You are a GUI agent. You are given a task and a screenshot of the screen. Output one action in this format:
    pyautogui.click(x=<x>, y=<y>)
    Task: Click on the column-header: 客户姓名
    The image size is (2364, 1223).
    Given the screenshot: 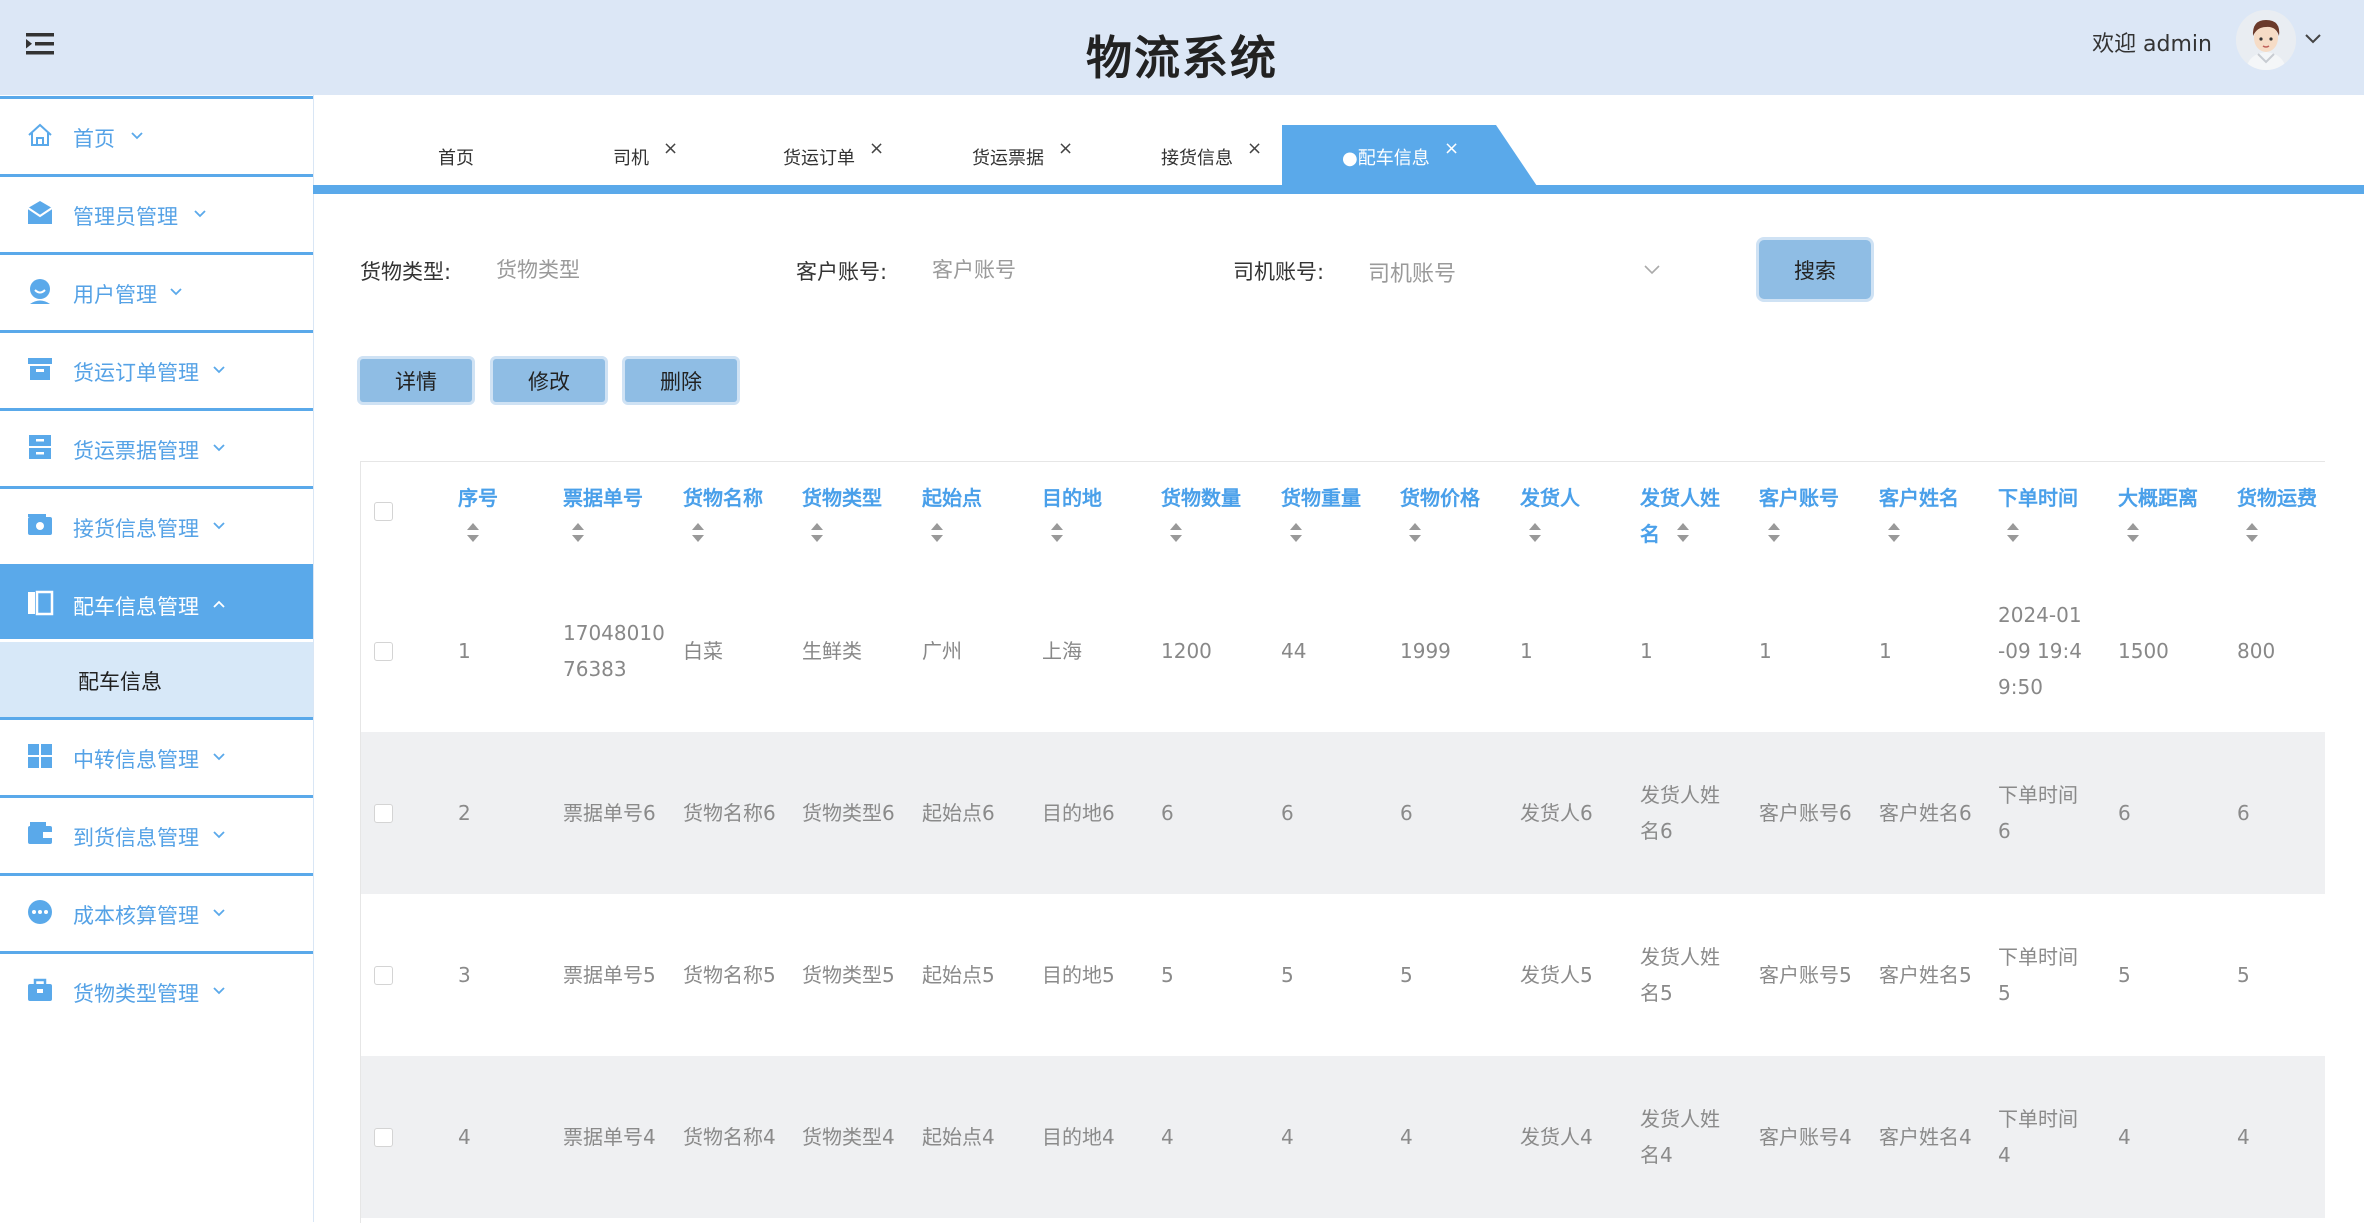 What is the action you would take?
    pyautogui.click(x=1931, y=498)
    